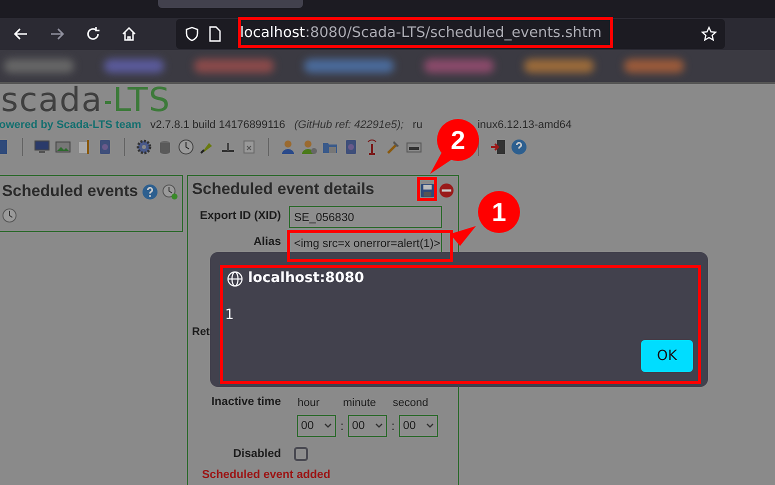 Image resolution: width=775 pixels, height=485 pixels. I want to click on callout-number: 1, so click(499, 212).